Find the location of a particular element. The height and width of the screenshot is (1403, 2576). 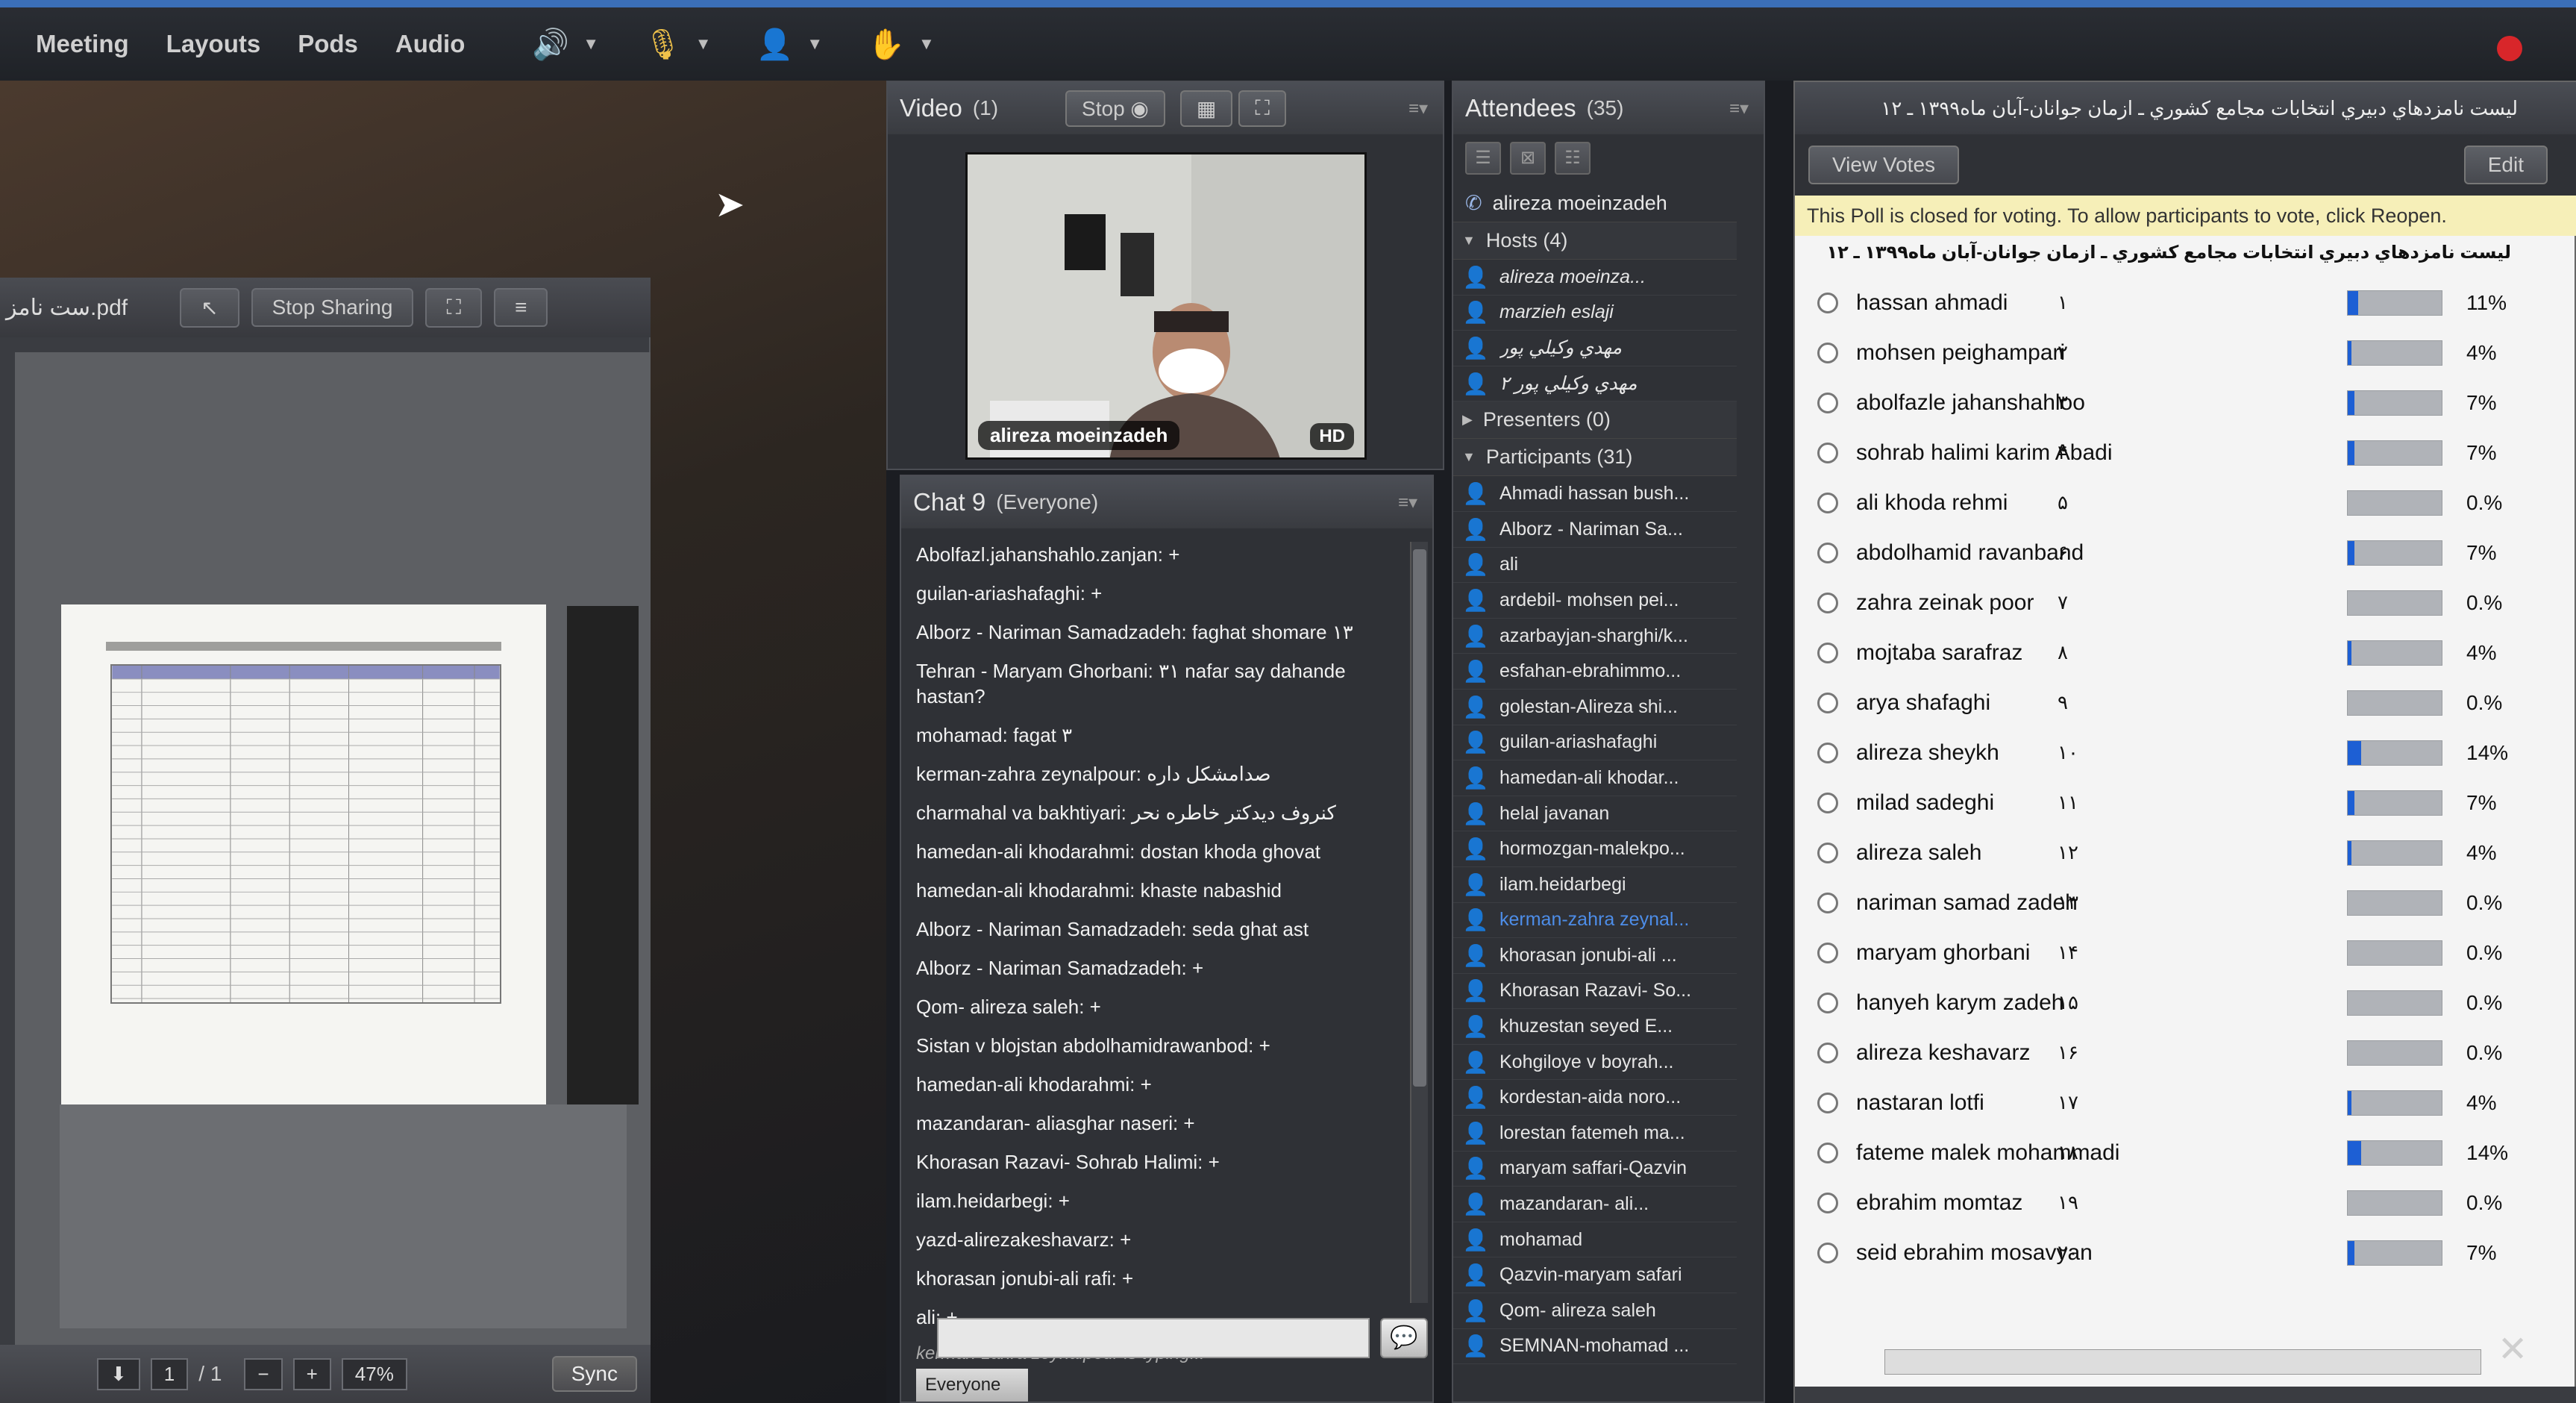

participant-row: 👤 Qom- alireza saleh is located at coordinates (1595, 1311).